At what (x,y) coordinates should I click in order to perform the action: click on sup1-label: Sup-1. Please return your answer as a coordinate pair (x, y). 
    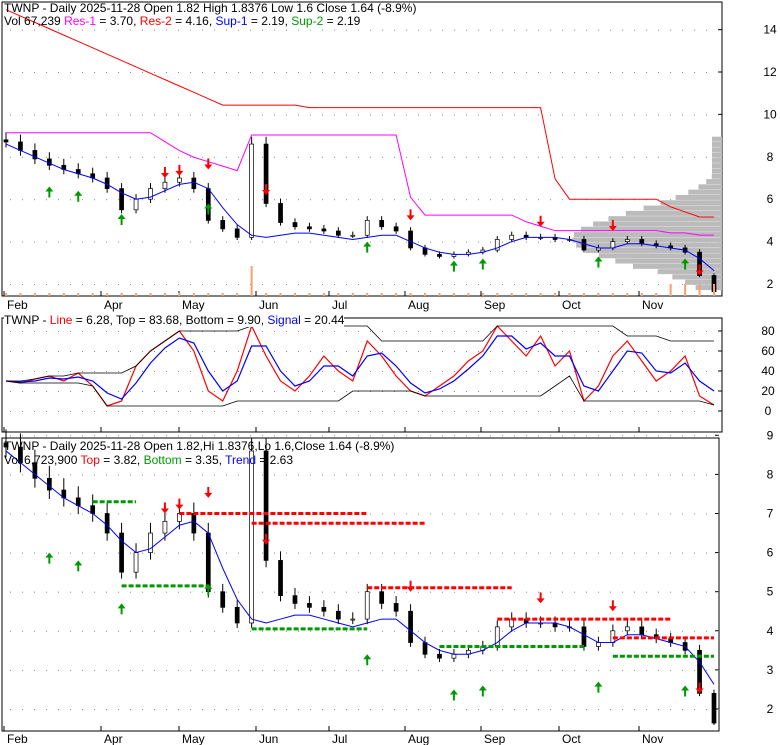
    Looking at the image, I should click on (231, 21).